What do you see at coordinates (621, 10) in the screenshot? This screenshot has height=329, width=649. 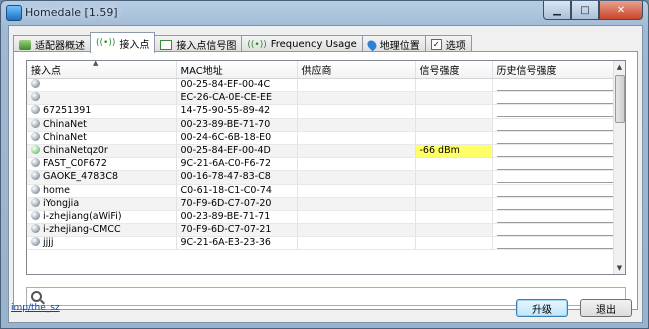 I see `close-button: ✕` at bounding box center [621, 10].